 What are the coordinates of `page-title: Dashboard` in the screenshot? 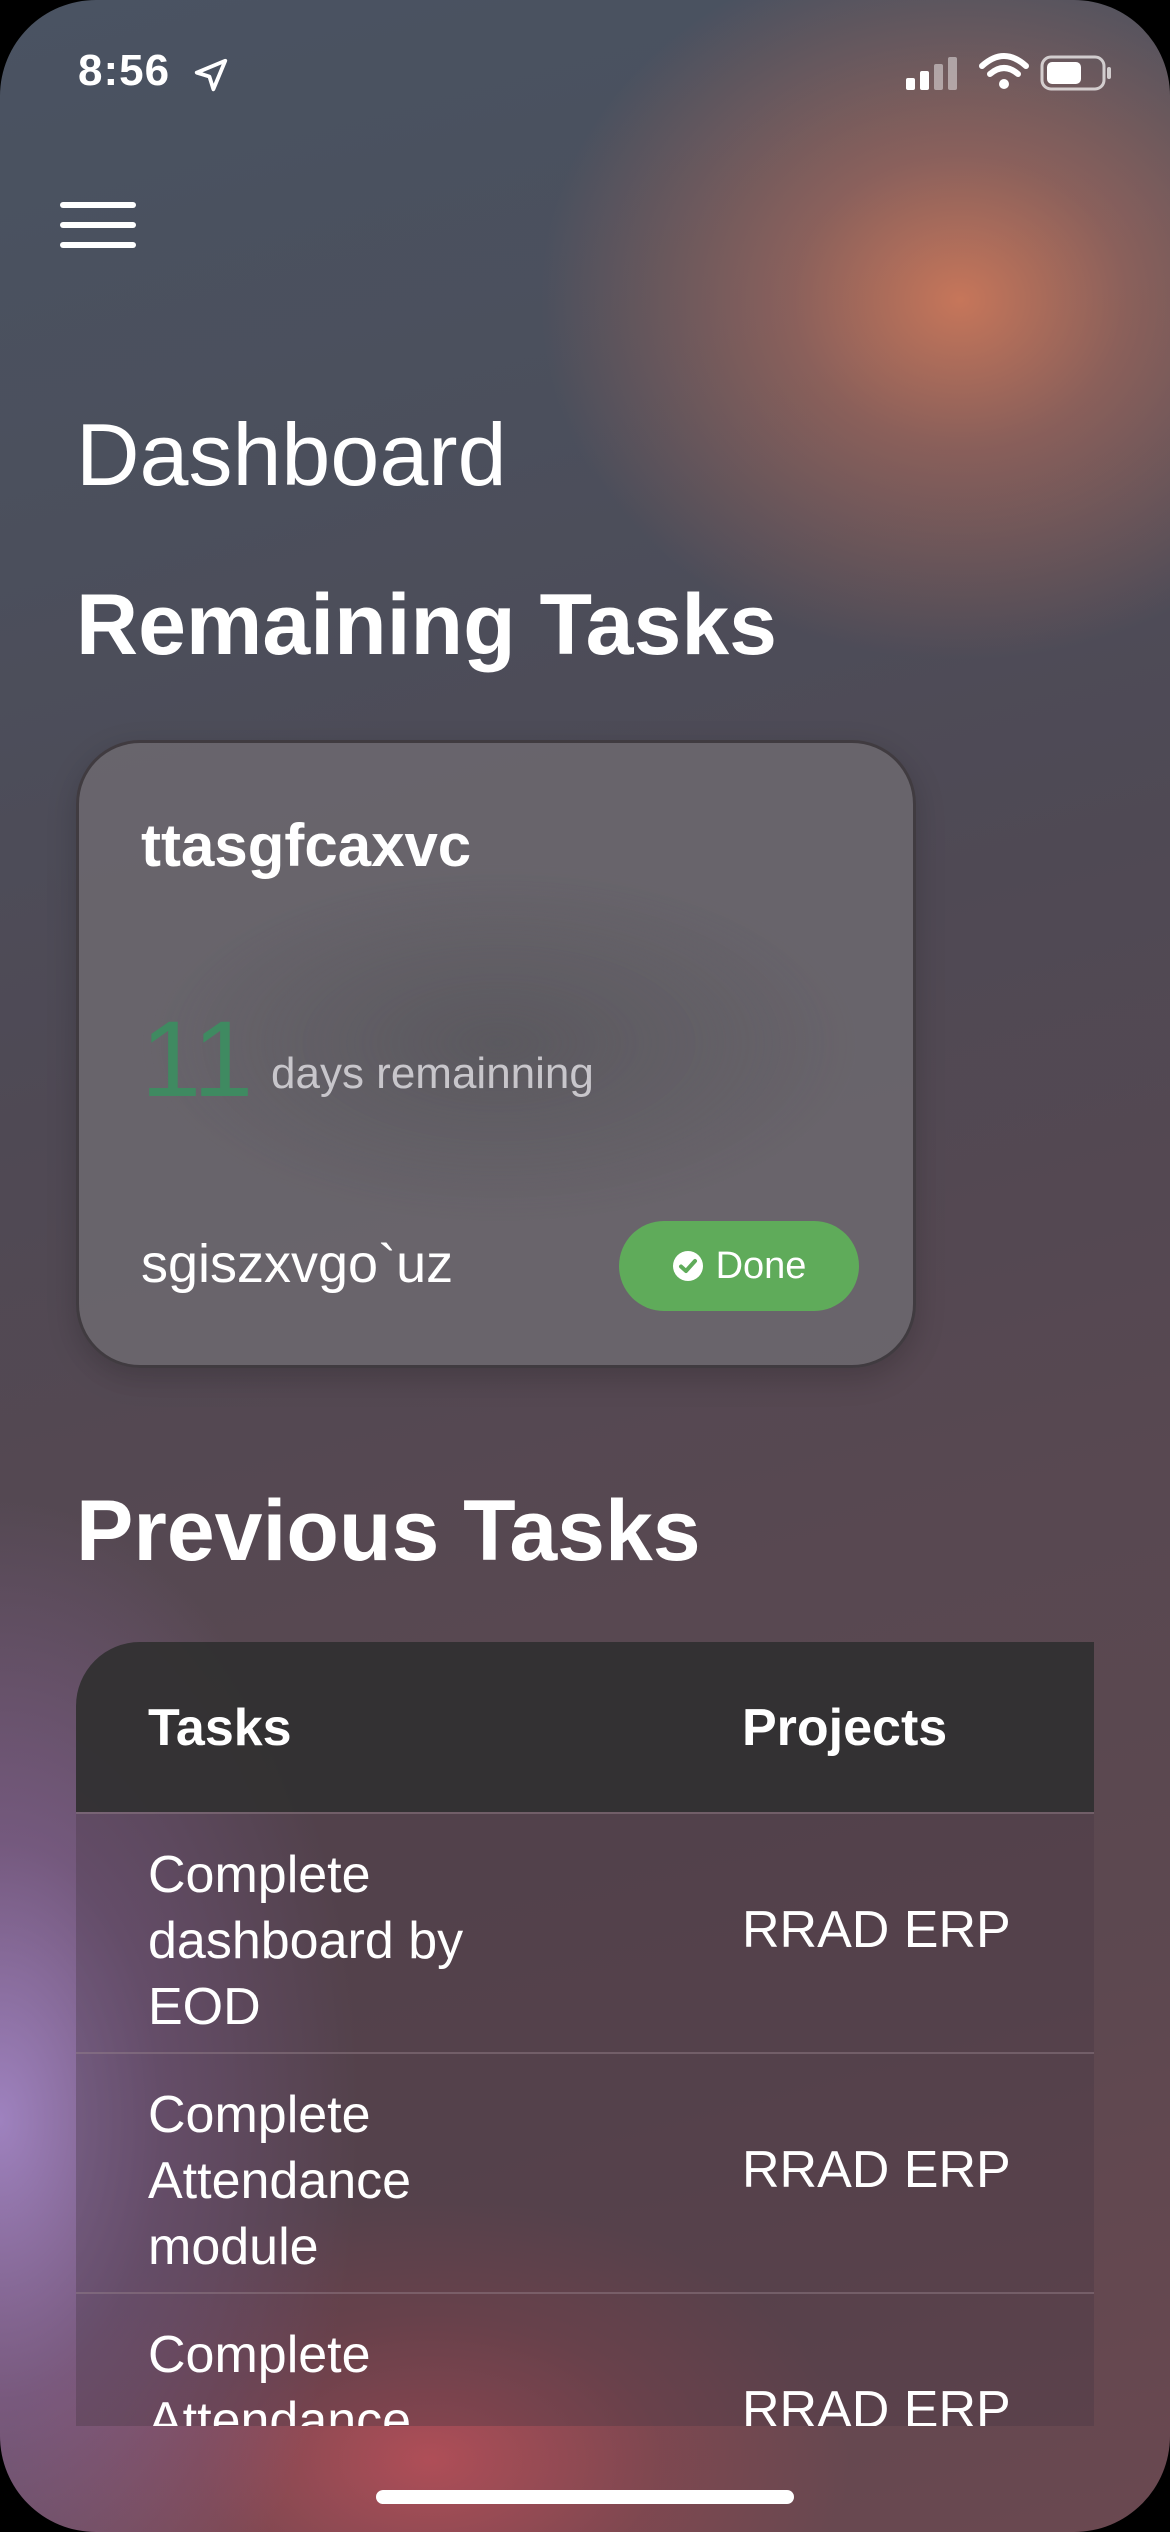 It's located at (291, 454).